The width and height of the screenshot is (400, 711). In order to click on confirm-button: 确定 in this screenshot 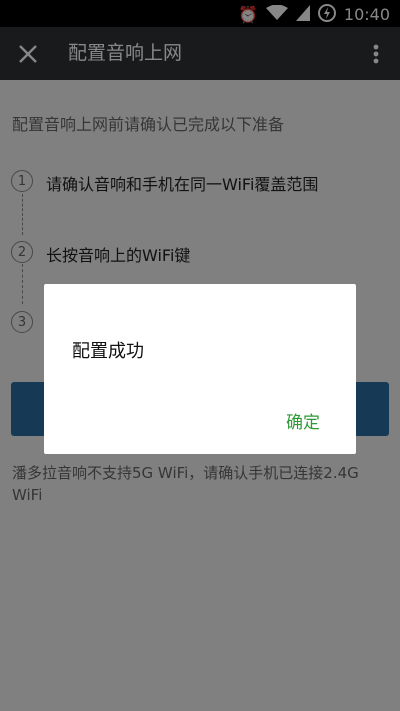, I will do `click(303, 420)`.